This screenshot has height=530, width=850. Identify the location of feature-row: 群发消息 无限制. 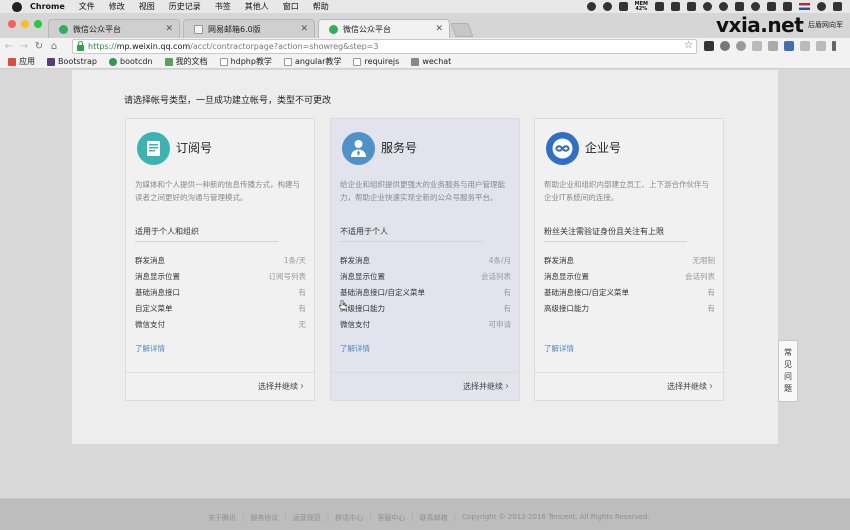
(629, 263).